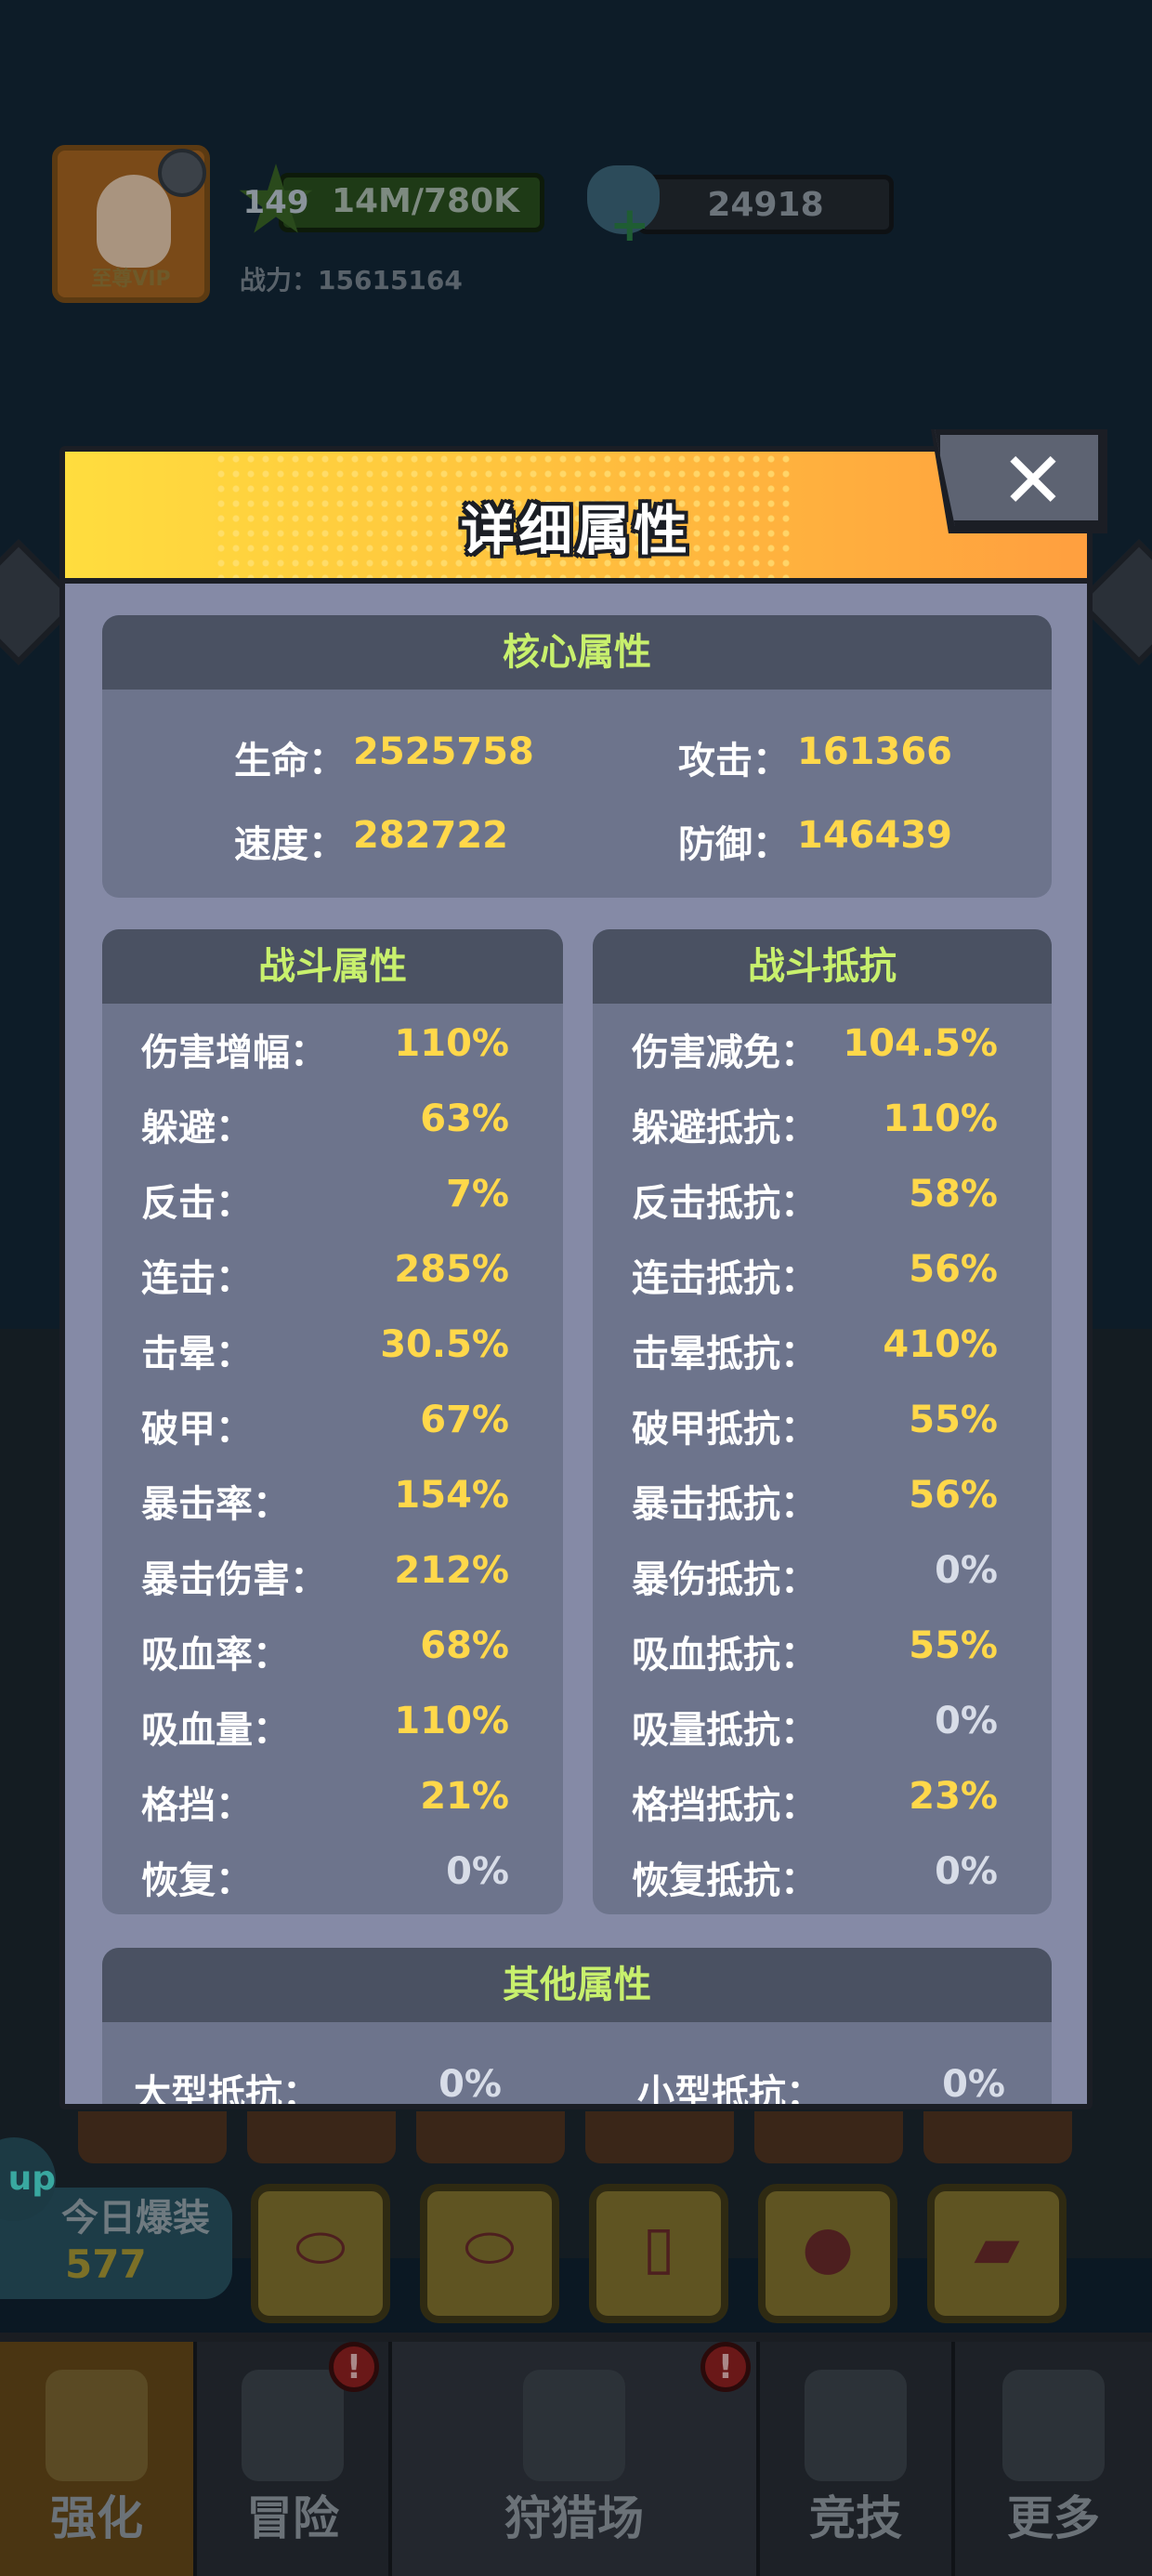  What do you see at coordinates (577, 1985) in the screenshot?
I see `panel-title: 其他属性` at bounding box center [577, 1985].